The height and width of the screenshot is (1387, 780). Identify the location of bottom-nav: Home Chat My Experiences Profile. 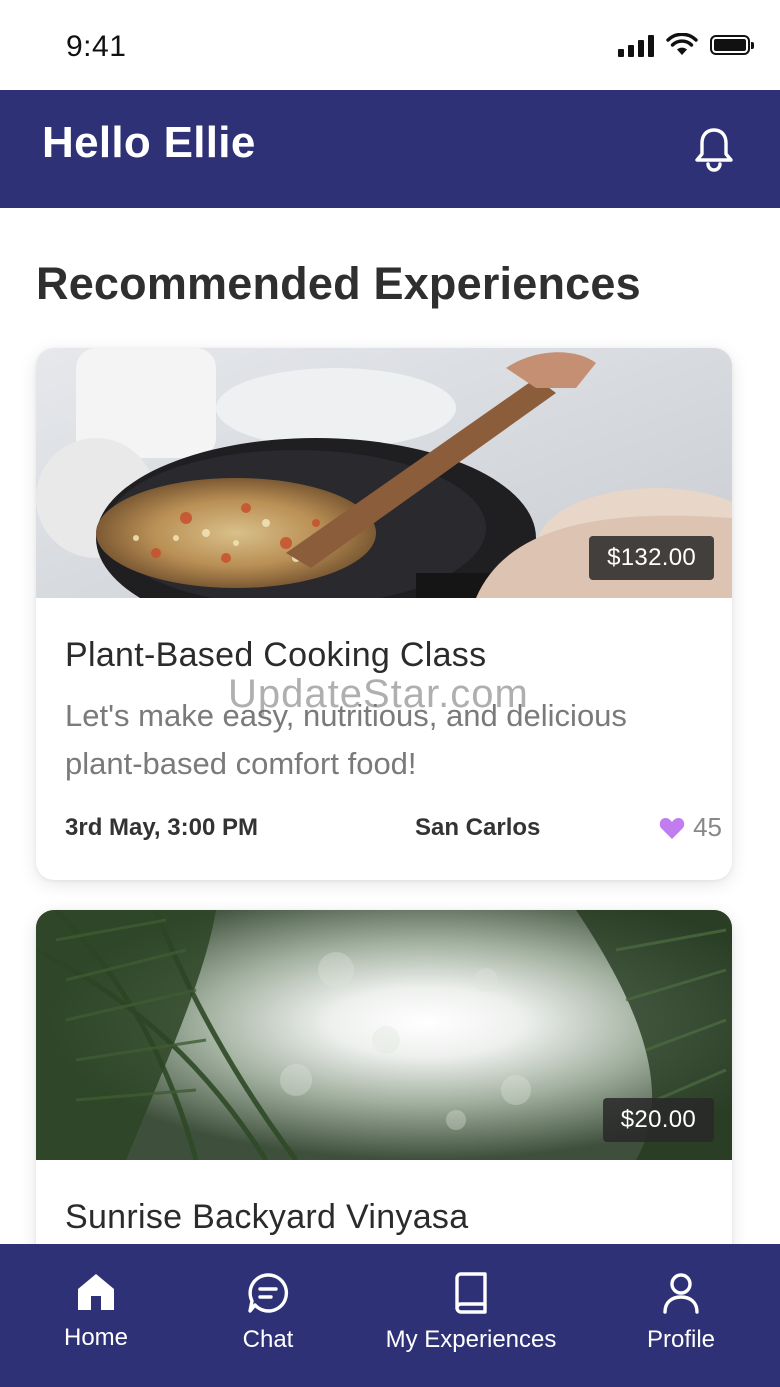
(390, 1315).